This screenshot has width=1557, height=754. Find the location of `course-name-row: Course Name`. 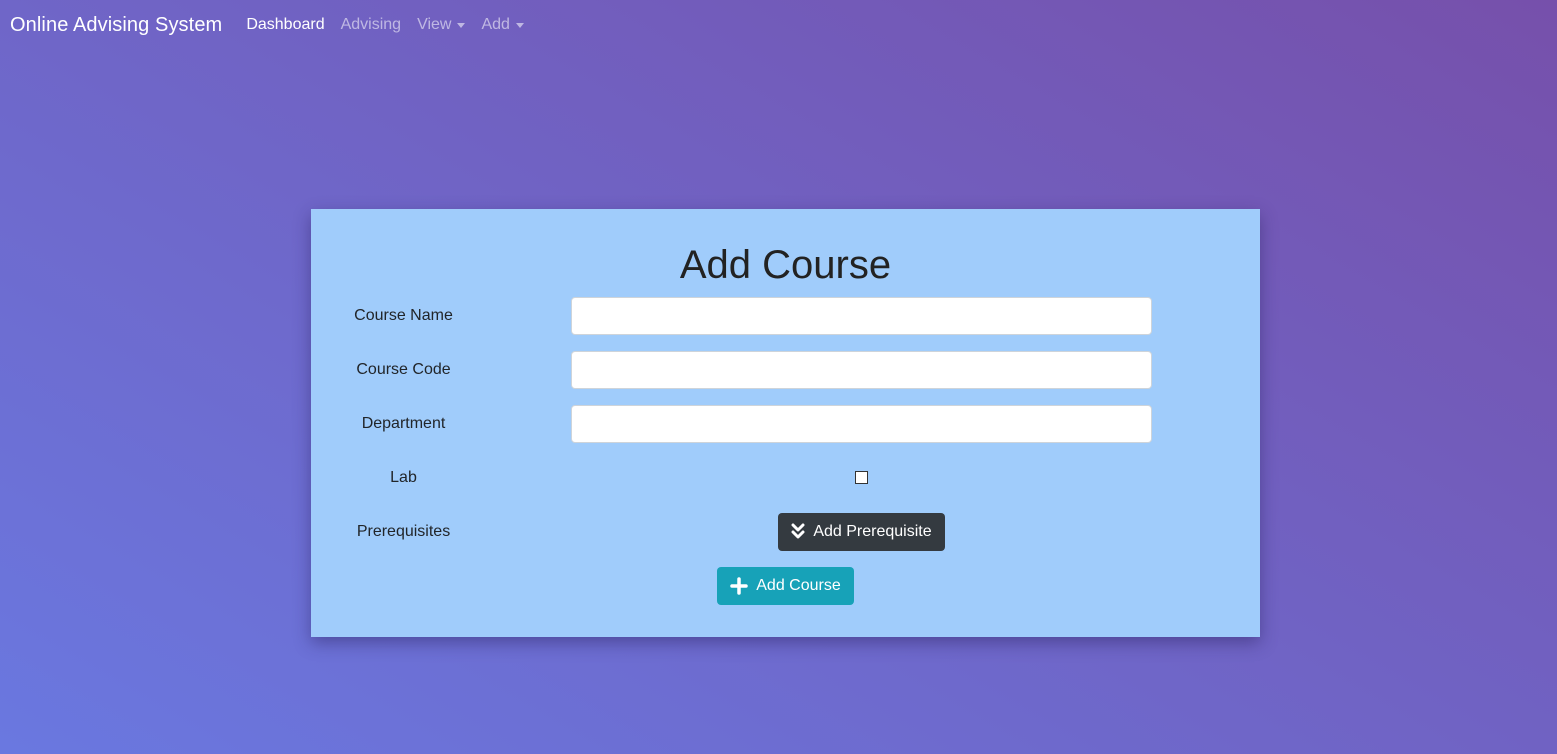

course-name-row: Course Name is located at coordinates (785, 316).